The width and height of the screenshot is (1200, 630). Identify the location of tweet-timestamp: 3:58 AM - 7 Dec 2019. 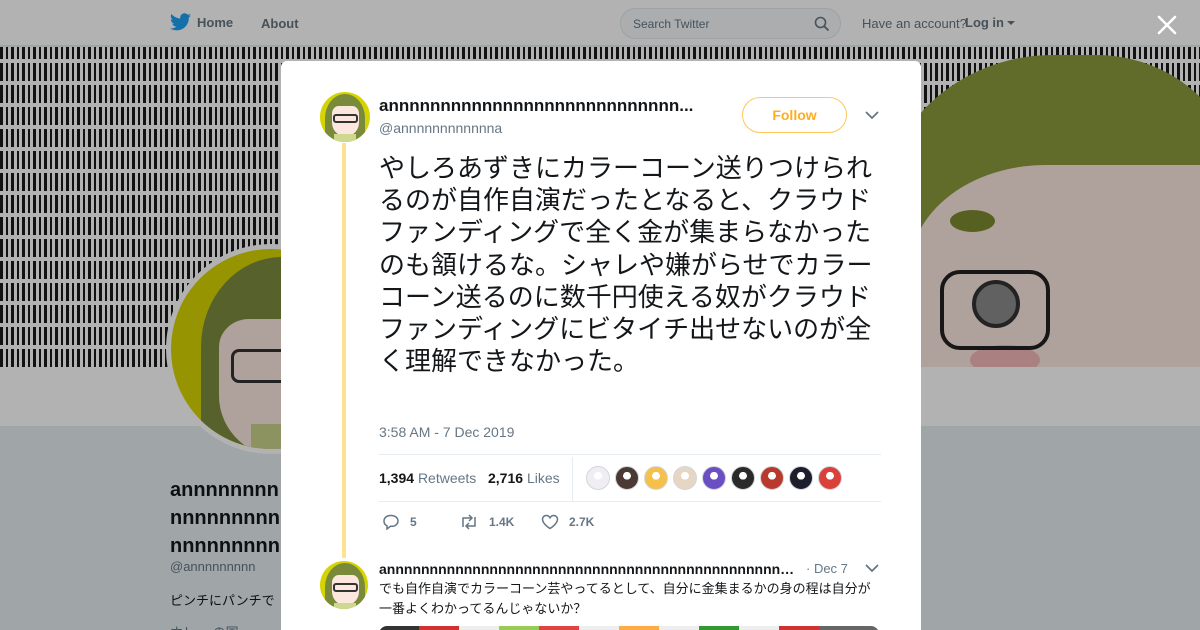
(446, 432).